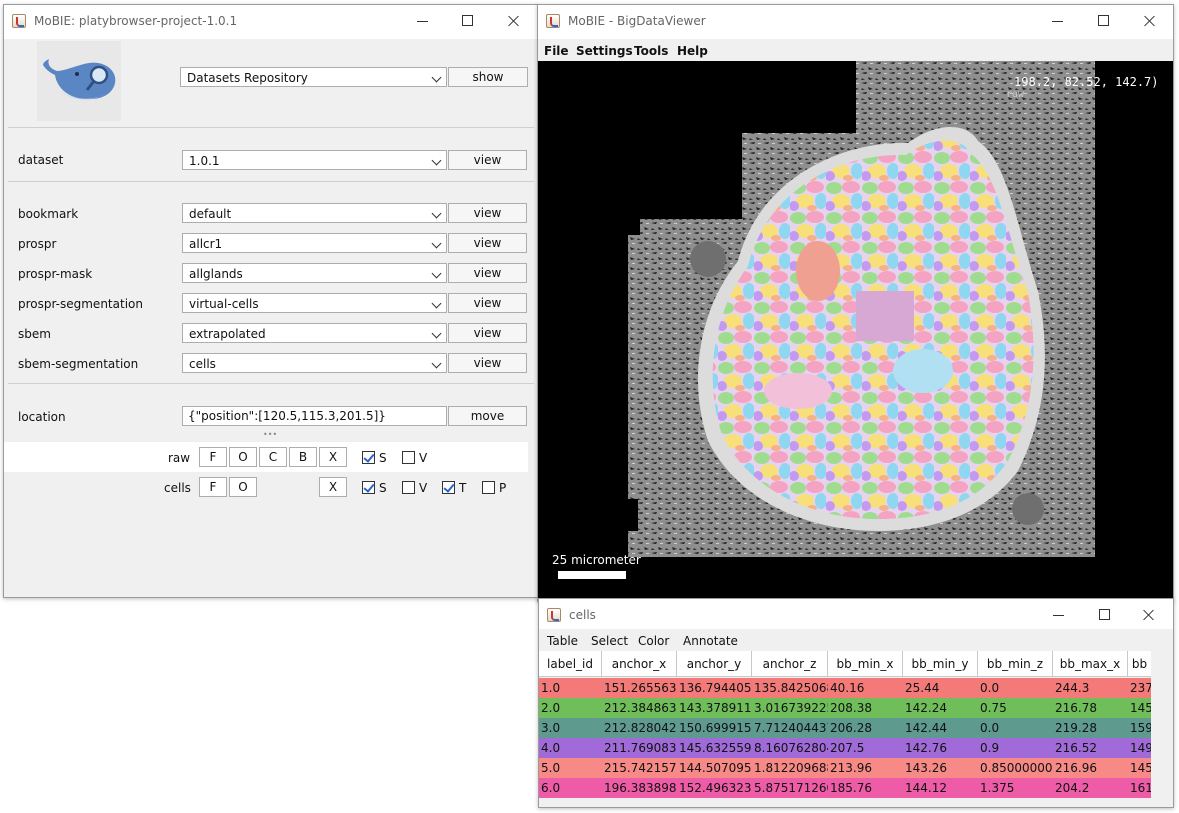 The height and width of the screenshot is (813, 1179). I want to click on table-cell: 0.75, so click(1015, 708).